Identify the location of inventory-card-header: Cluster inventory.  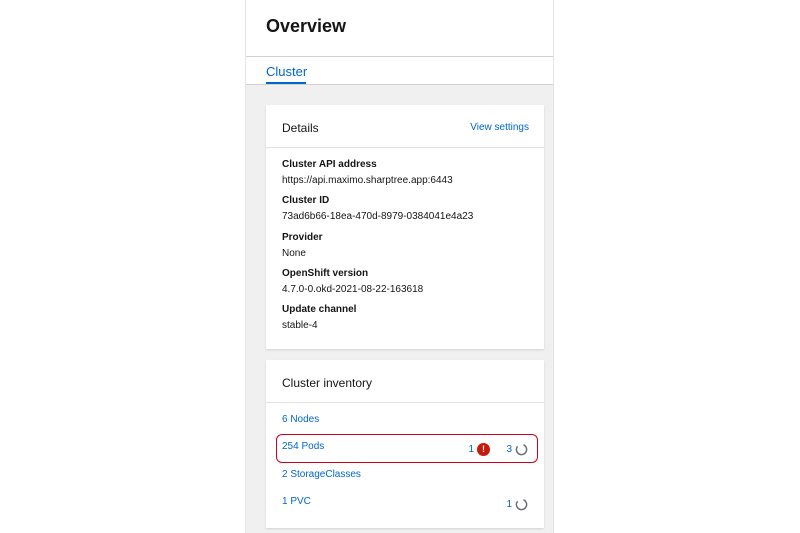
(405, 381).